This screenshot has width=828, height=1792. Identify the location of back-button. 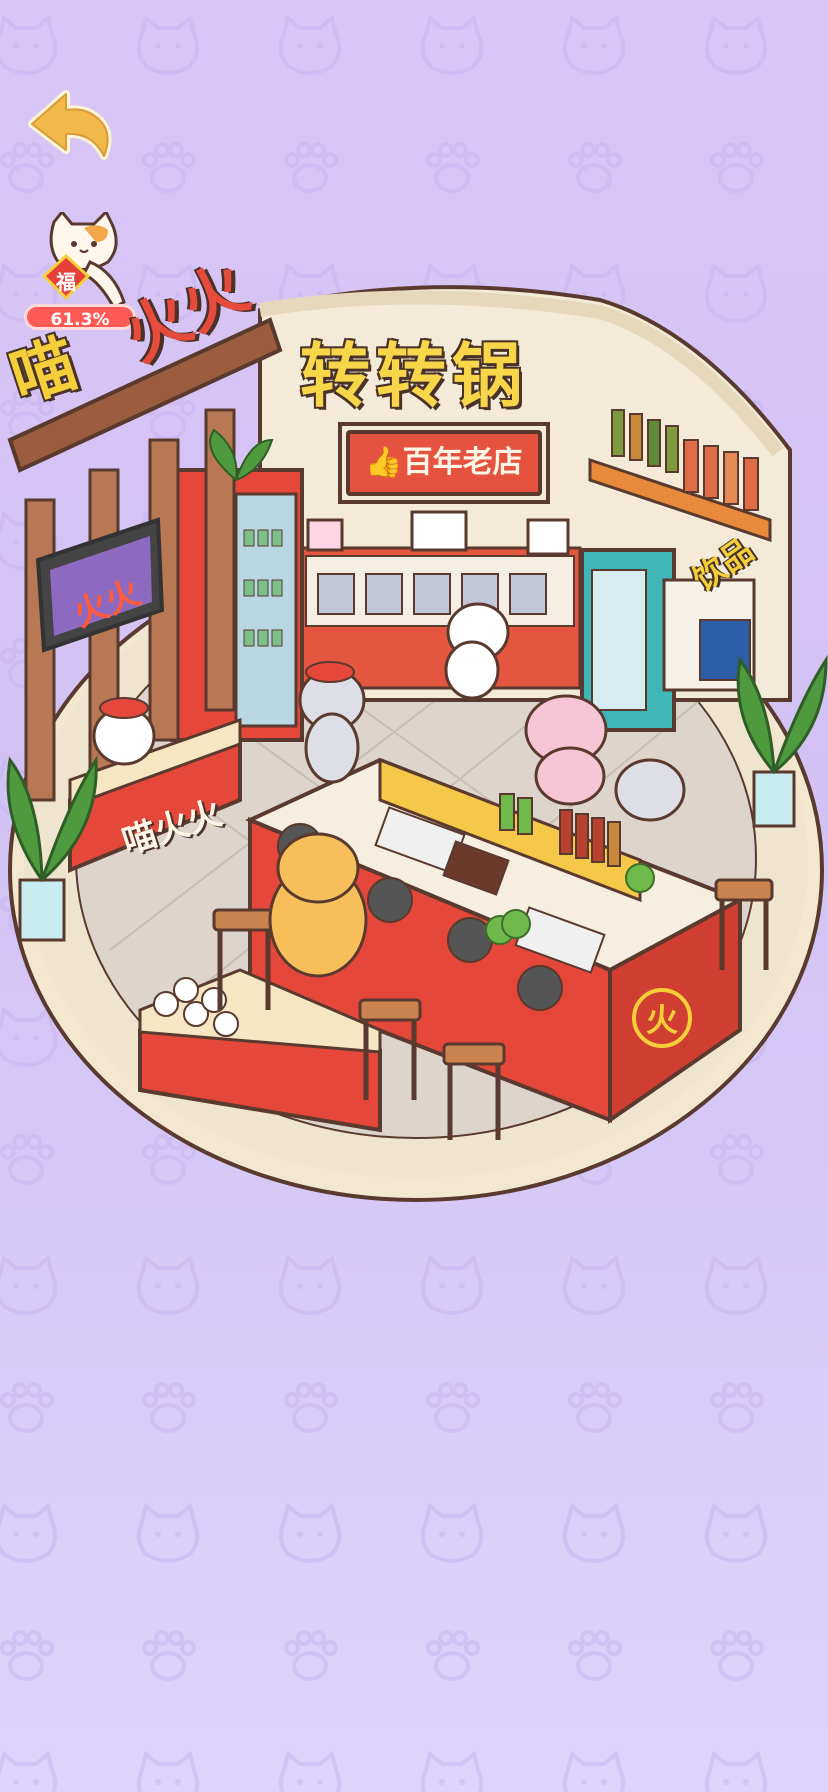
(74, 128).